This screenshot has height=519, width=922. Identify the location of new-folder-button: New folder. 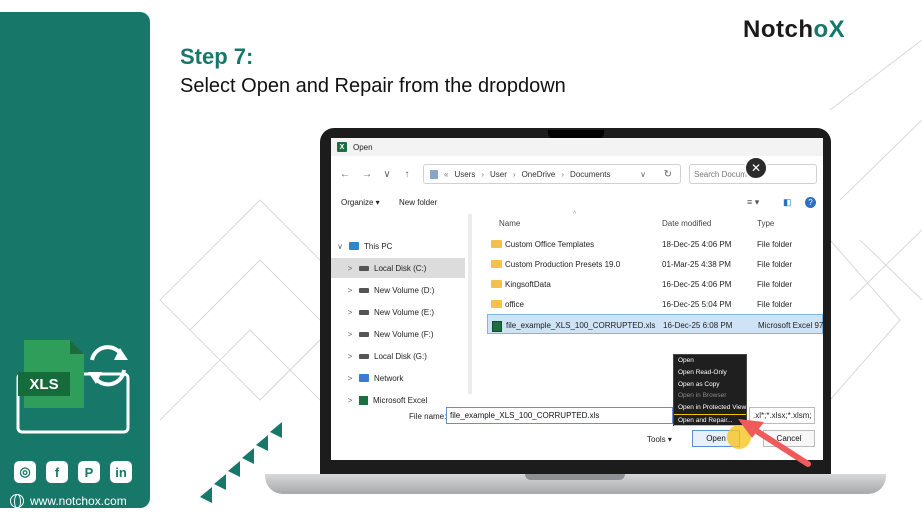
(418, 202).